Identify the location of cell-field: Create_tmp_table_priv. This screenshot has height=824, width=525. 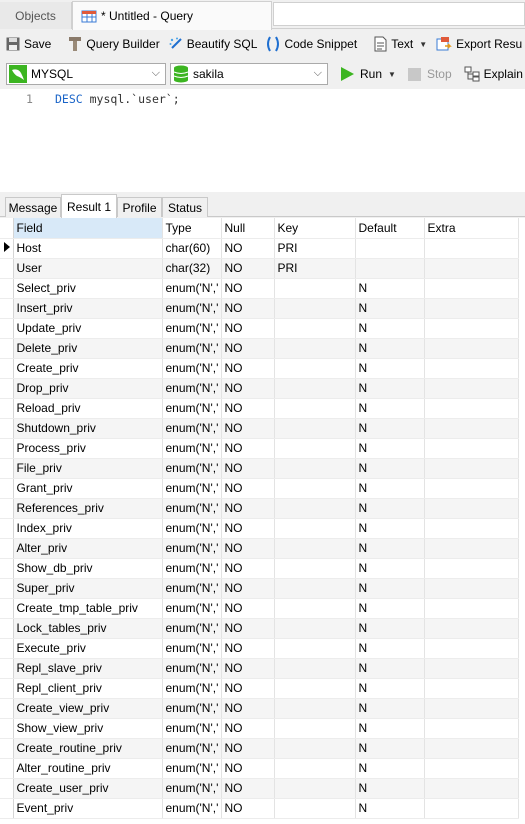
(88, 608).